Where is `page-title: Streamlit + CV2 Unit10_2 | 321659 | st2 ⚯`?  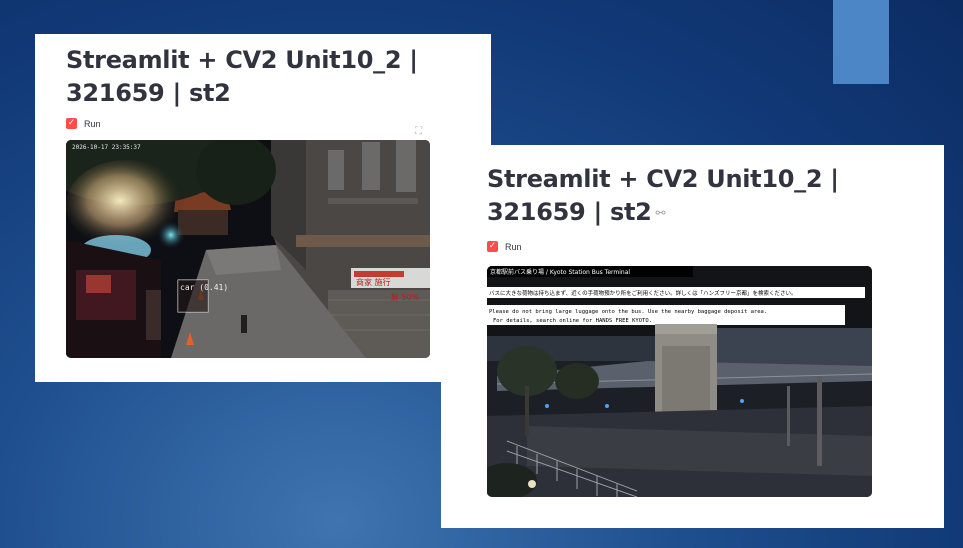
page-title: Streamlit + CV2 Unit10_2 | 321659 | st2 ⚯ is located at coordinates (709, 196).